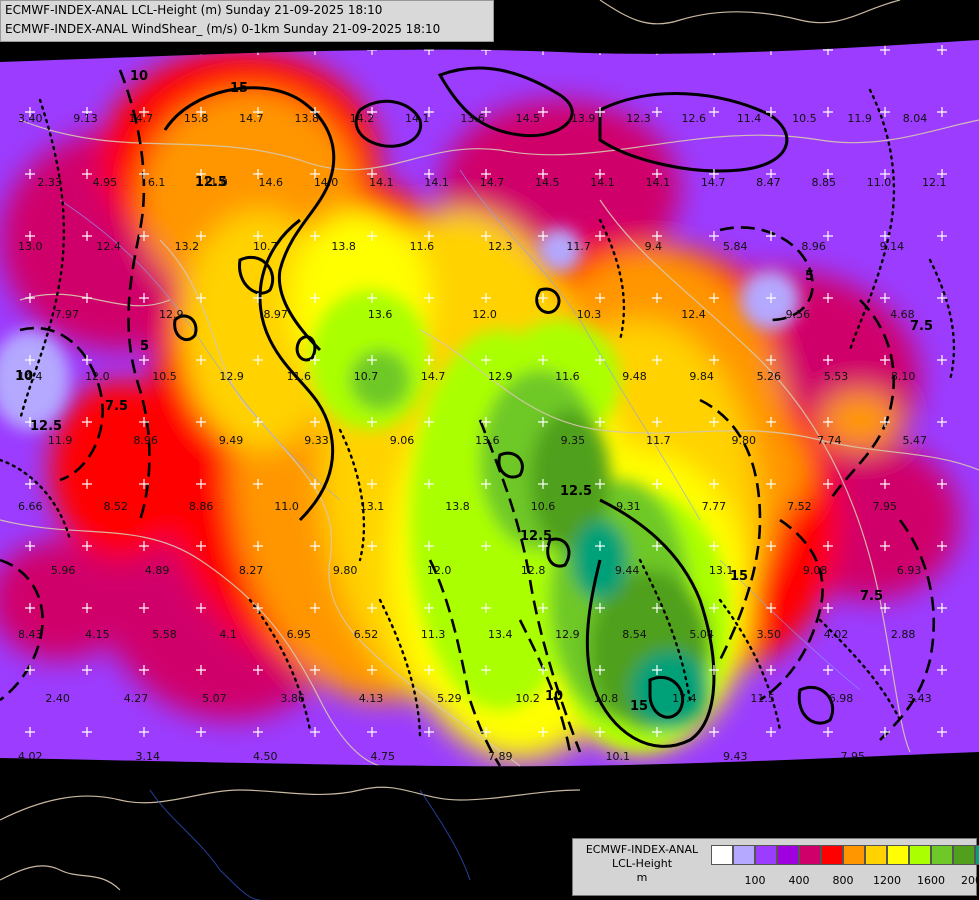 This screenshot has height=900, width=979. Describe the element at coordinates (903, 634) in the screenshot. I see `value-label: 2.88` at that location.